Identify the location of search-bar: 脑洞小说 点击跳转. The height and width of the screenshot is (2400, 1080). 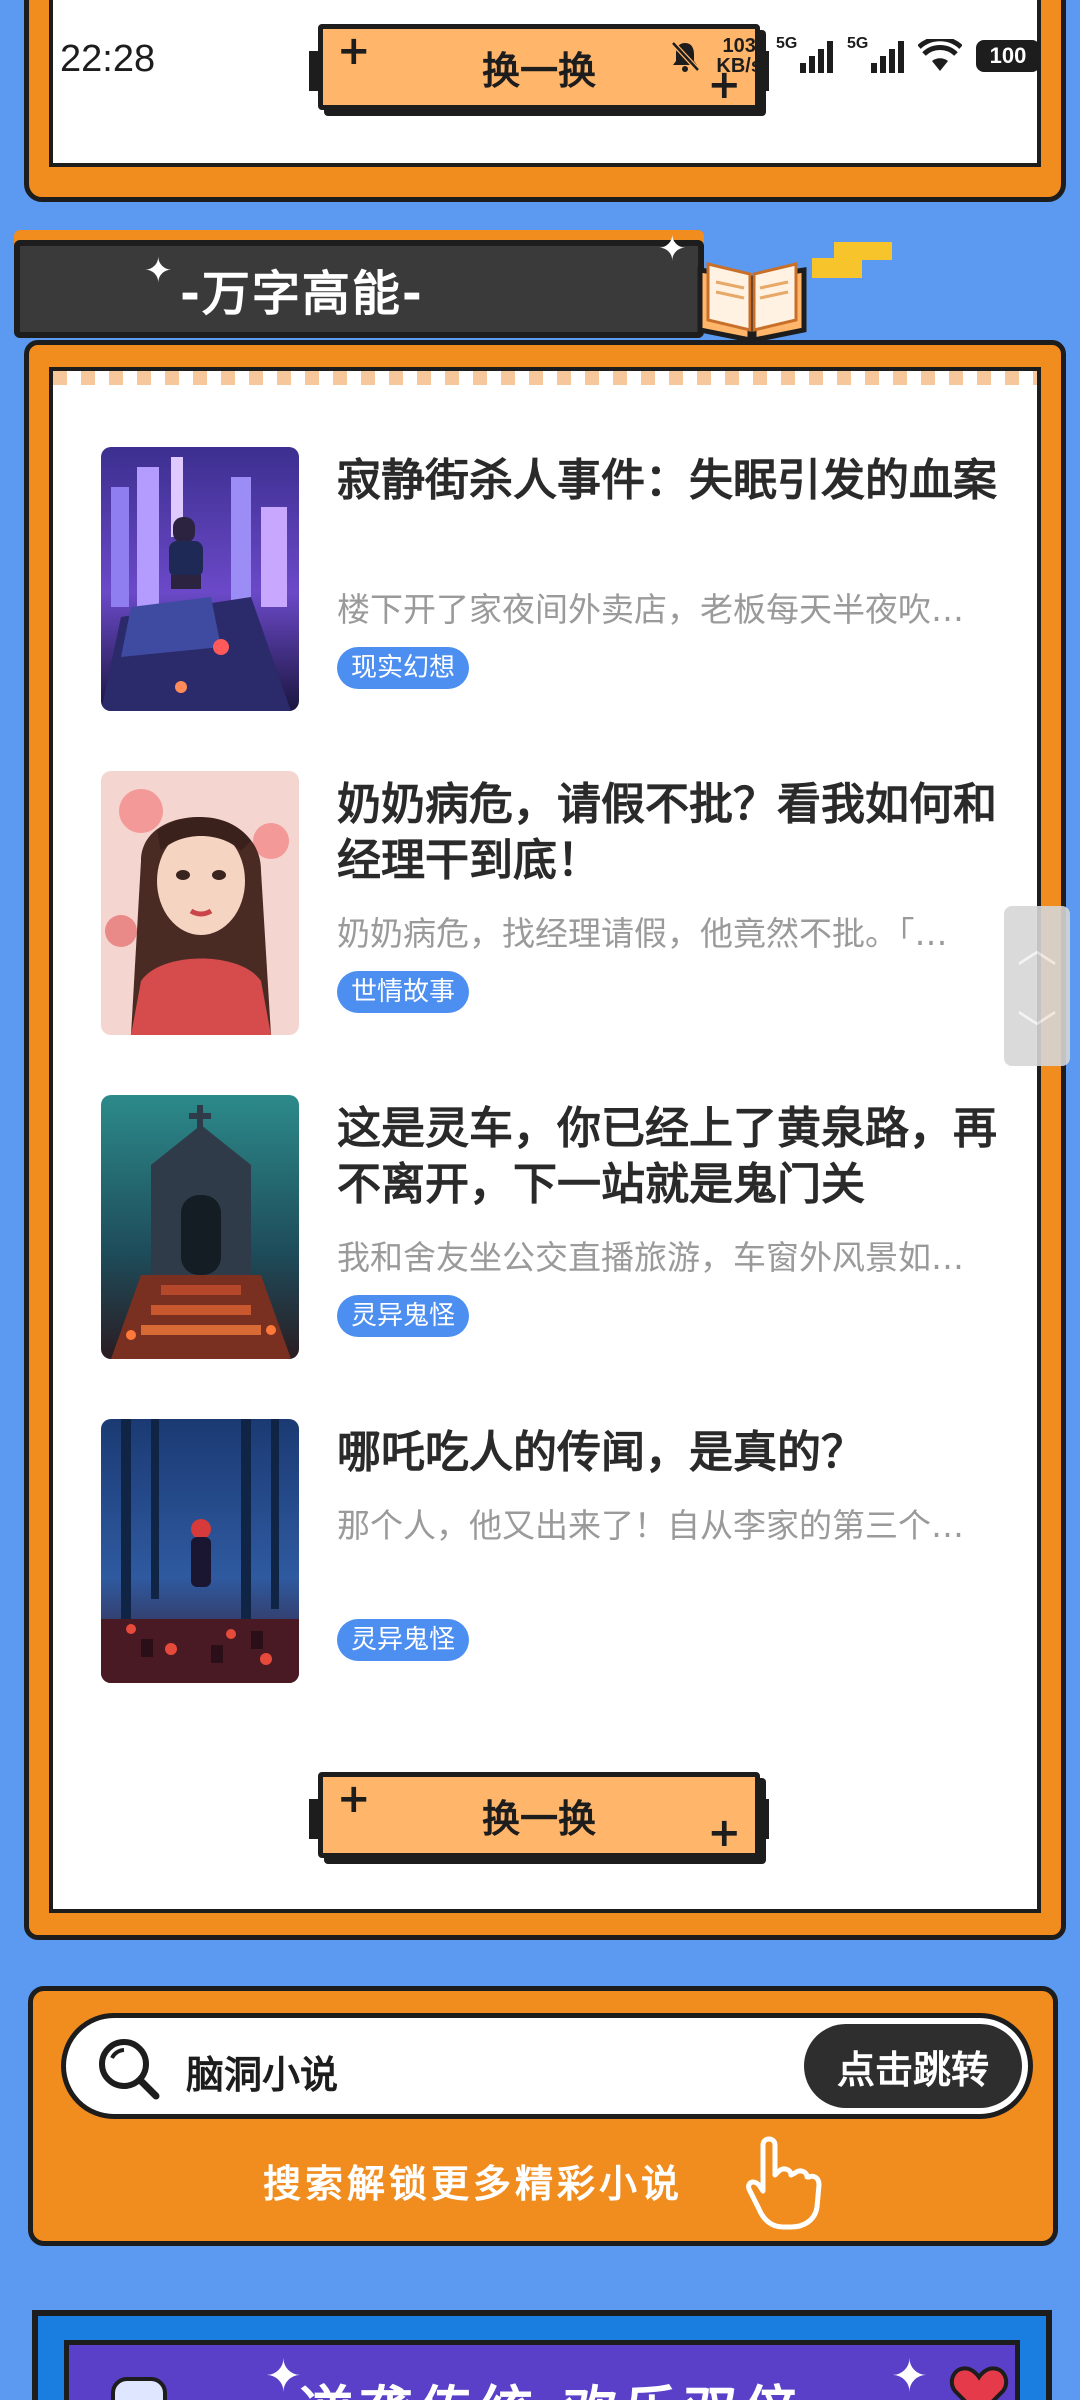
(547, 2066).